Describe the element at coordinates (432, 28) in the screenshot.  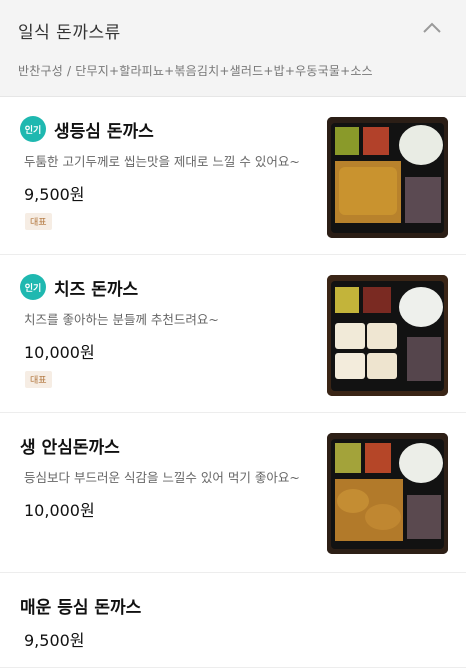
I see `chevron-up-icon` at that location.